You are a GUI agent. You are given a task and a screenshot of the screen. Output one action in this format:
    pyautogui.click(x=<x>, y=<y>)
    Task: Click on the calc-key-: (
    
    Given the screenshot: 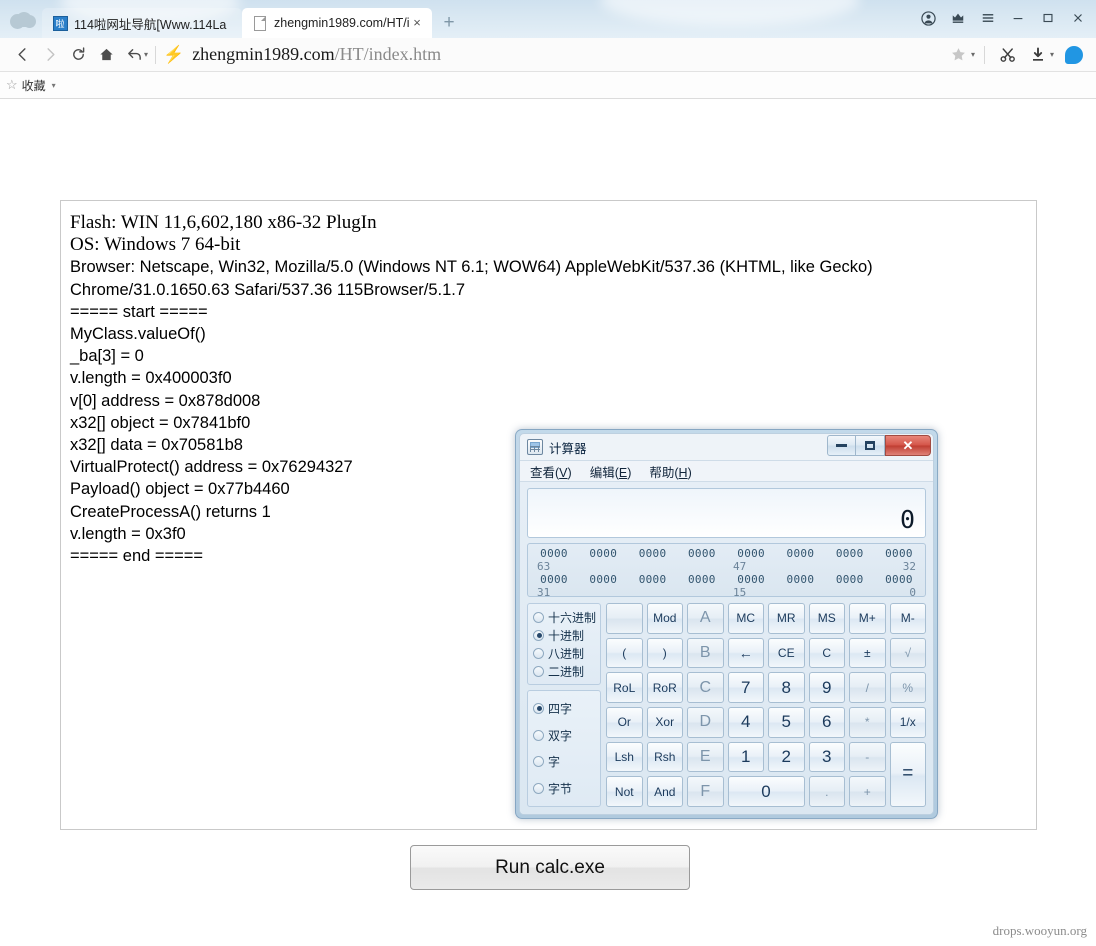 What is the action you would take?
    pyautogui.click(x=624, y=653)
    